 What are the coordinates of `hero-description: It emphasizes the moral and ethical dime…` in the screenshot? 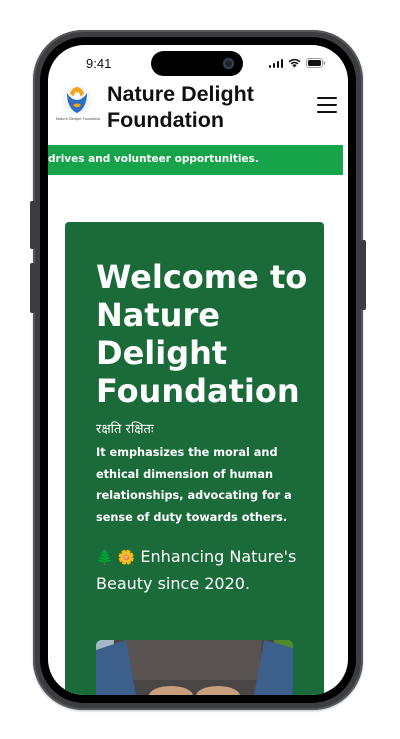 It's located at (194, 485).